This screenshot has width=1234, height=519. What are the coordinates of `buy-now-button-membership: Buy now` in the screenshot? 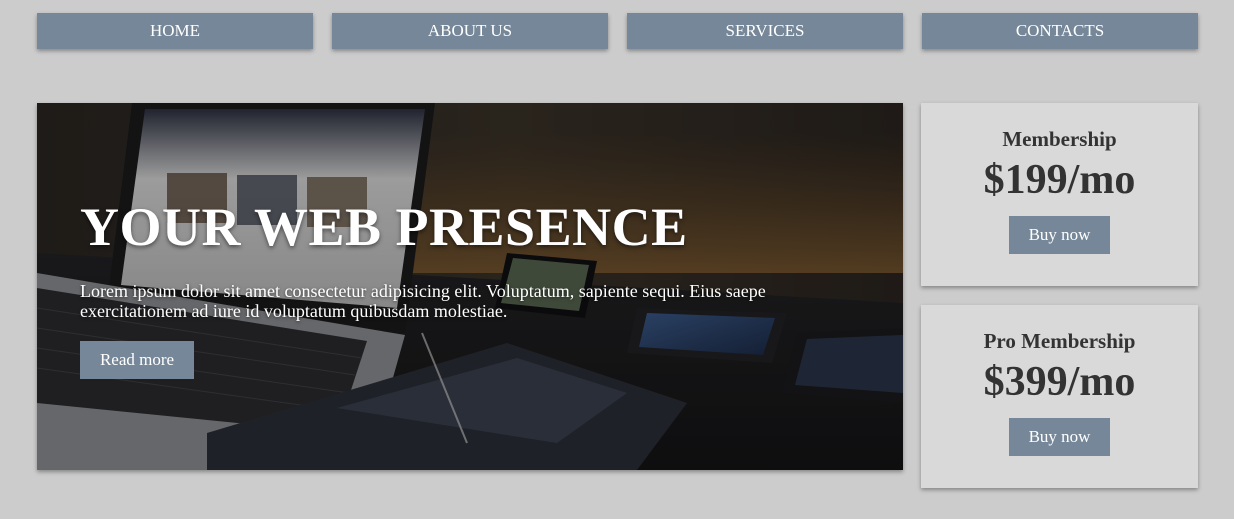 It's located at (1059, 235).